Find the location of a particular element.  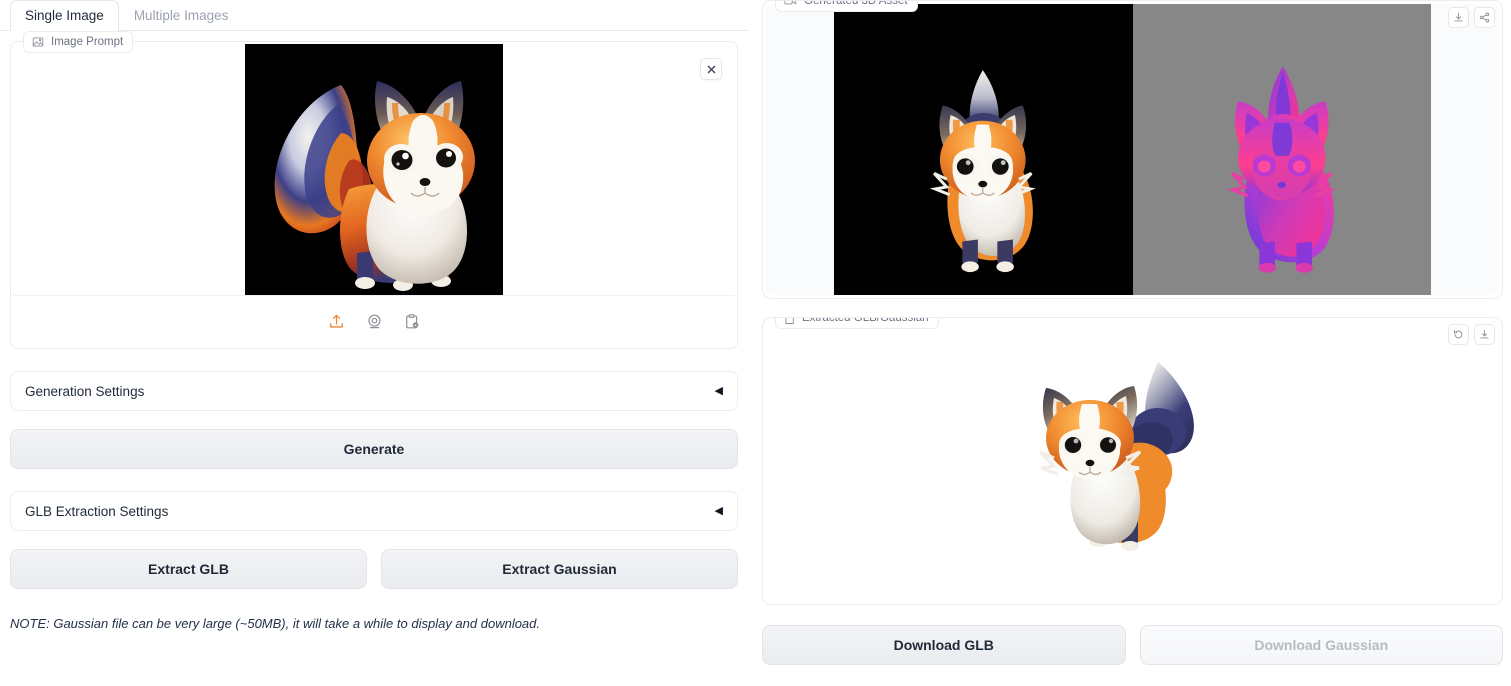

glb-model-render is located at coordinates (1116, 456).